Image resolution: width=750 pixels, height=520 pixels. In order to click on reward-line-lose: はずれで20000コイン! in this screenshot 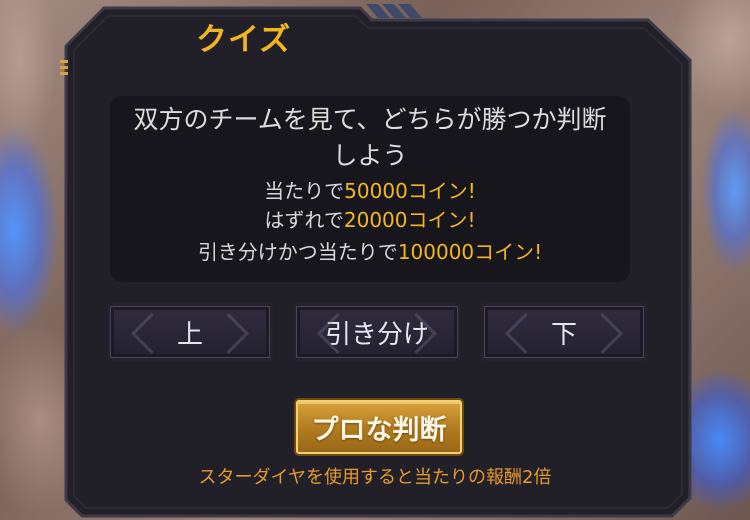, I will do `click(370, 220)`.